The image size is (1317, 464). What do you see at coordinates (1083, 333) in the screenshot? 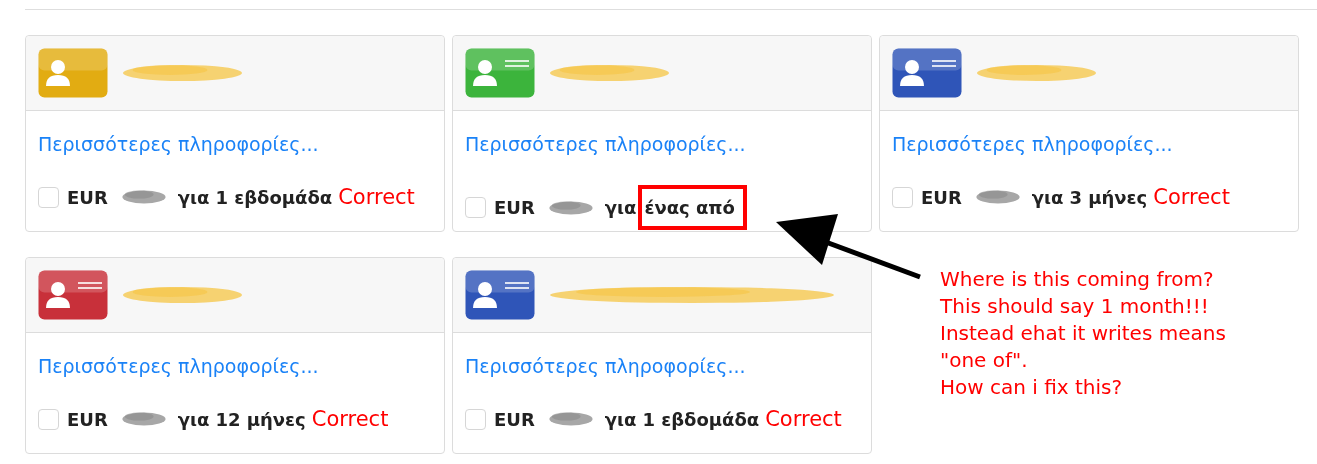
I see `annotation-text: Where is this coming from? This should say 1 month!!! Instead ehat it writes means "one of". How can i fix this?` at bounding box center [1083, 333].